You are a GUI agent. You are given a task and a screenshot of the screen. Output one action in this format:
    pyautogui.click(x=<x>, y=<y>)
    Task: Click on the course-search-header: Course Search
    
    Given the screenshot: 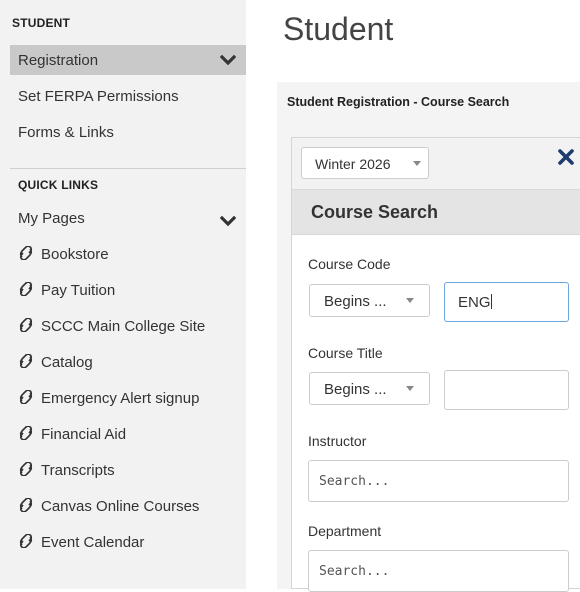 What is the action you would take?
    pyautogui.click(x=436, y=212)
    